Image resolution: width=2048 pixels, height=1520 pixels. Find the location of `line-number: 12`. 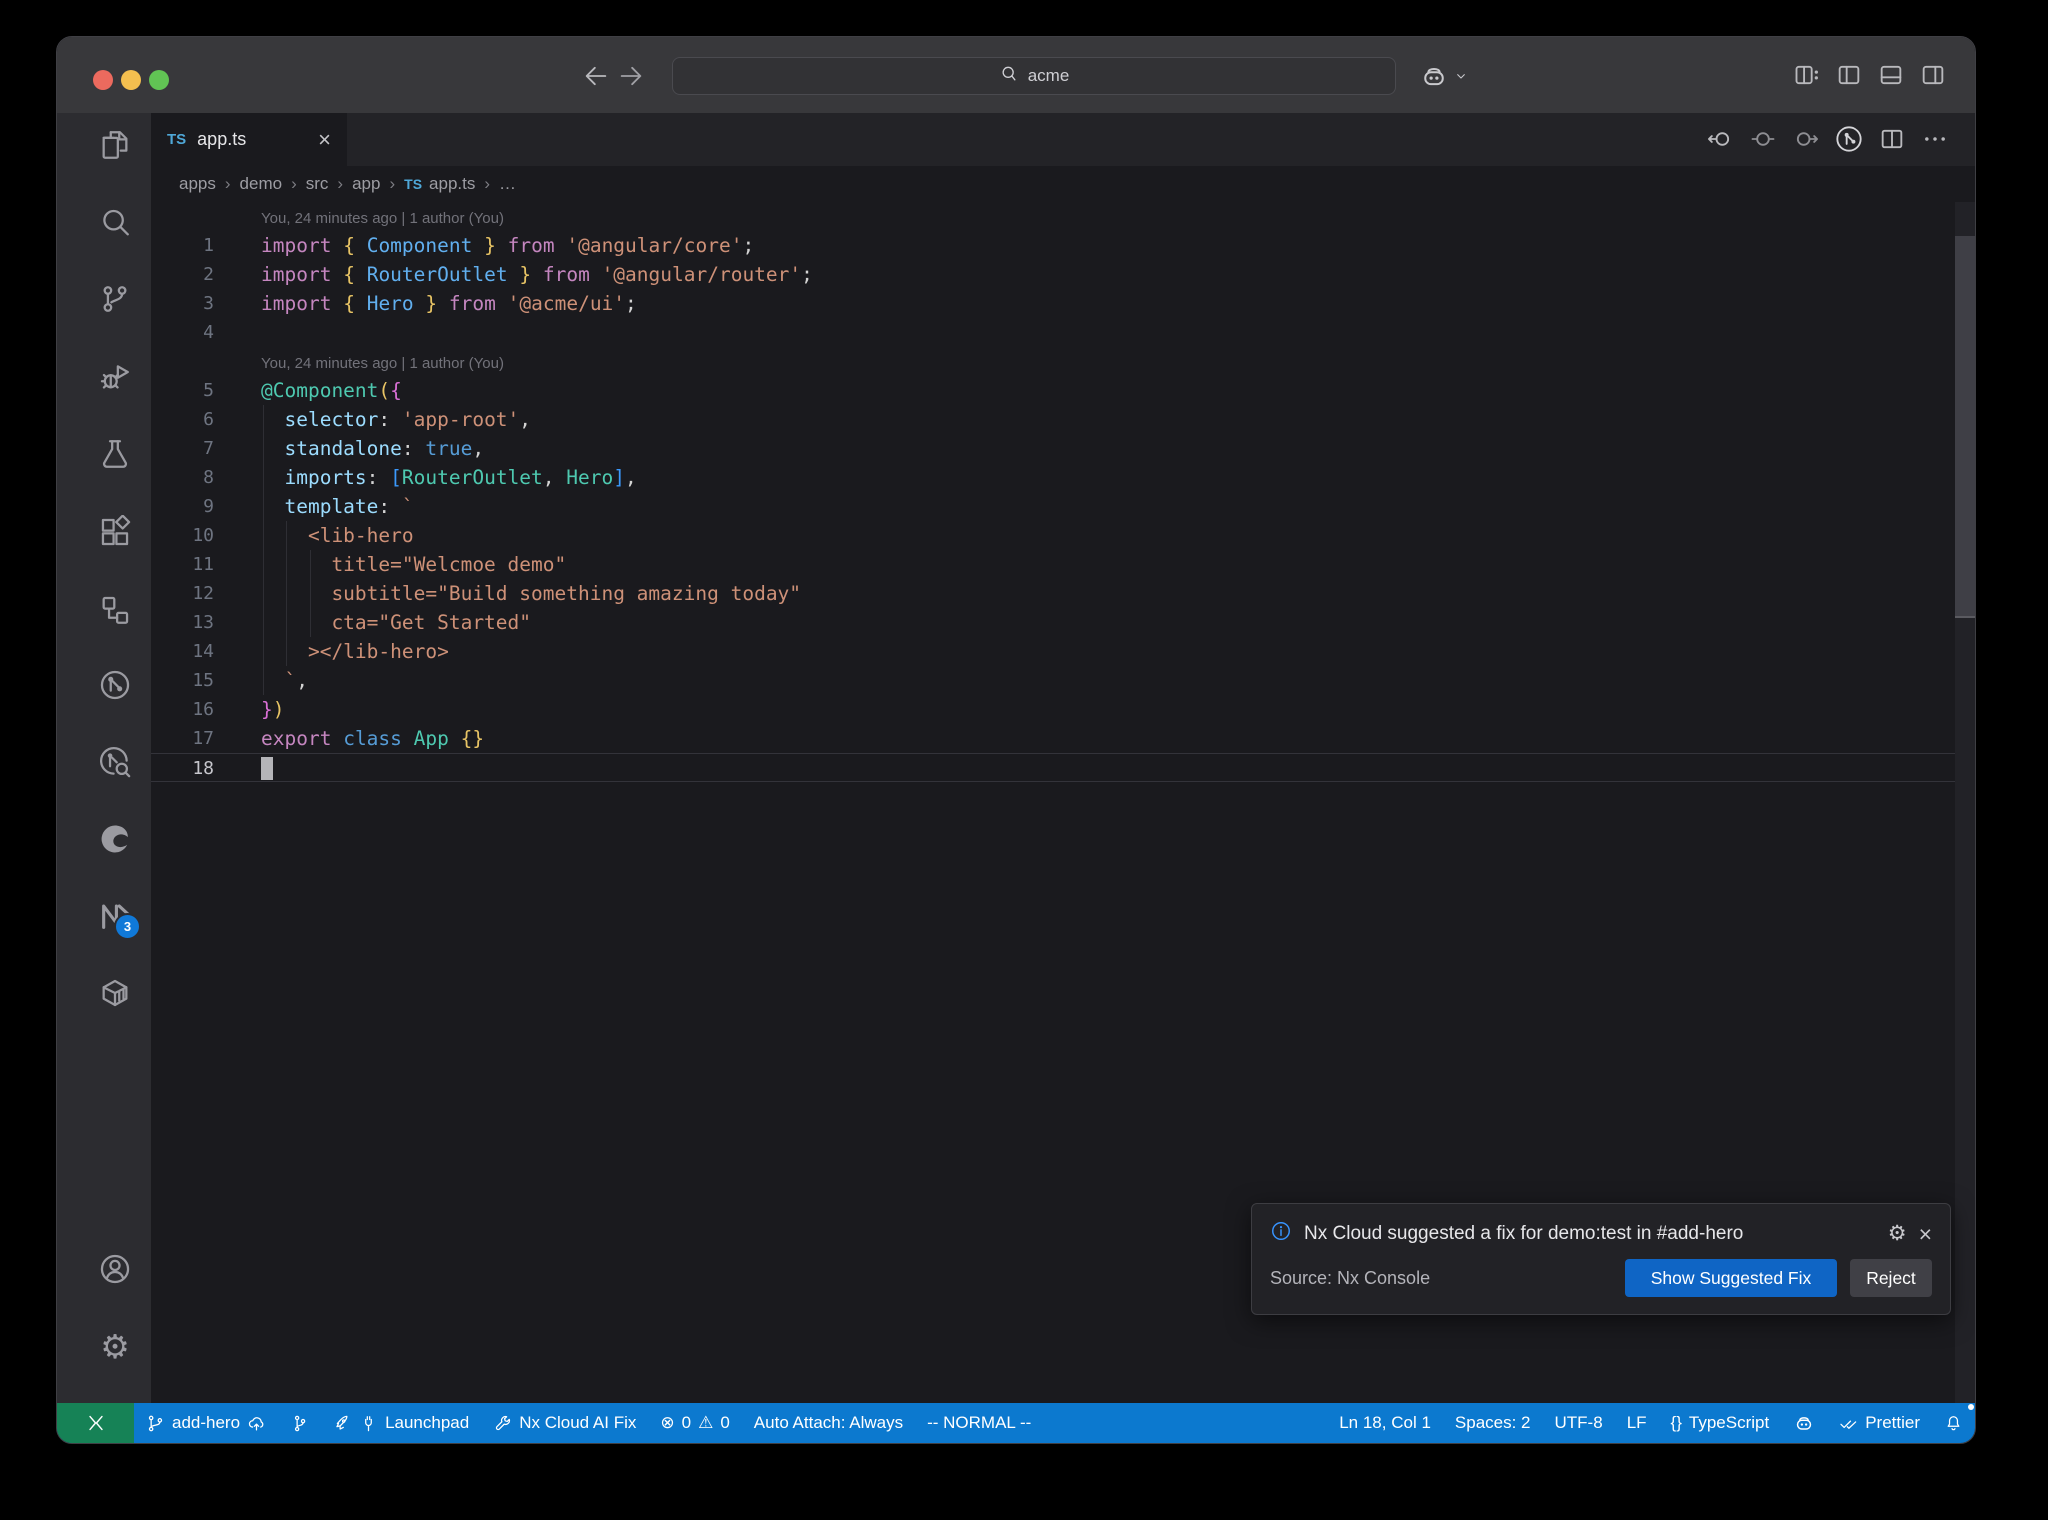

line-number: 12 is located at coordinates (203, 593).